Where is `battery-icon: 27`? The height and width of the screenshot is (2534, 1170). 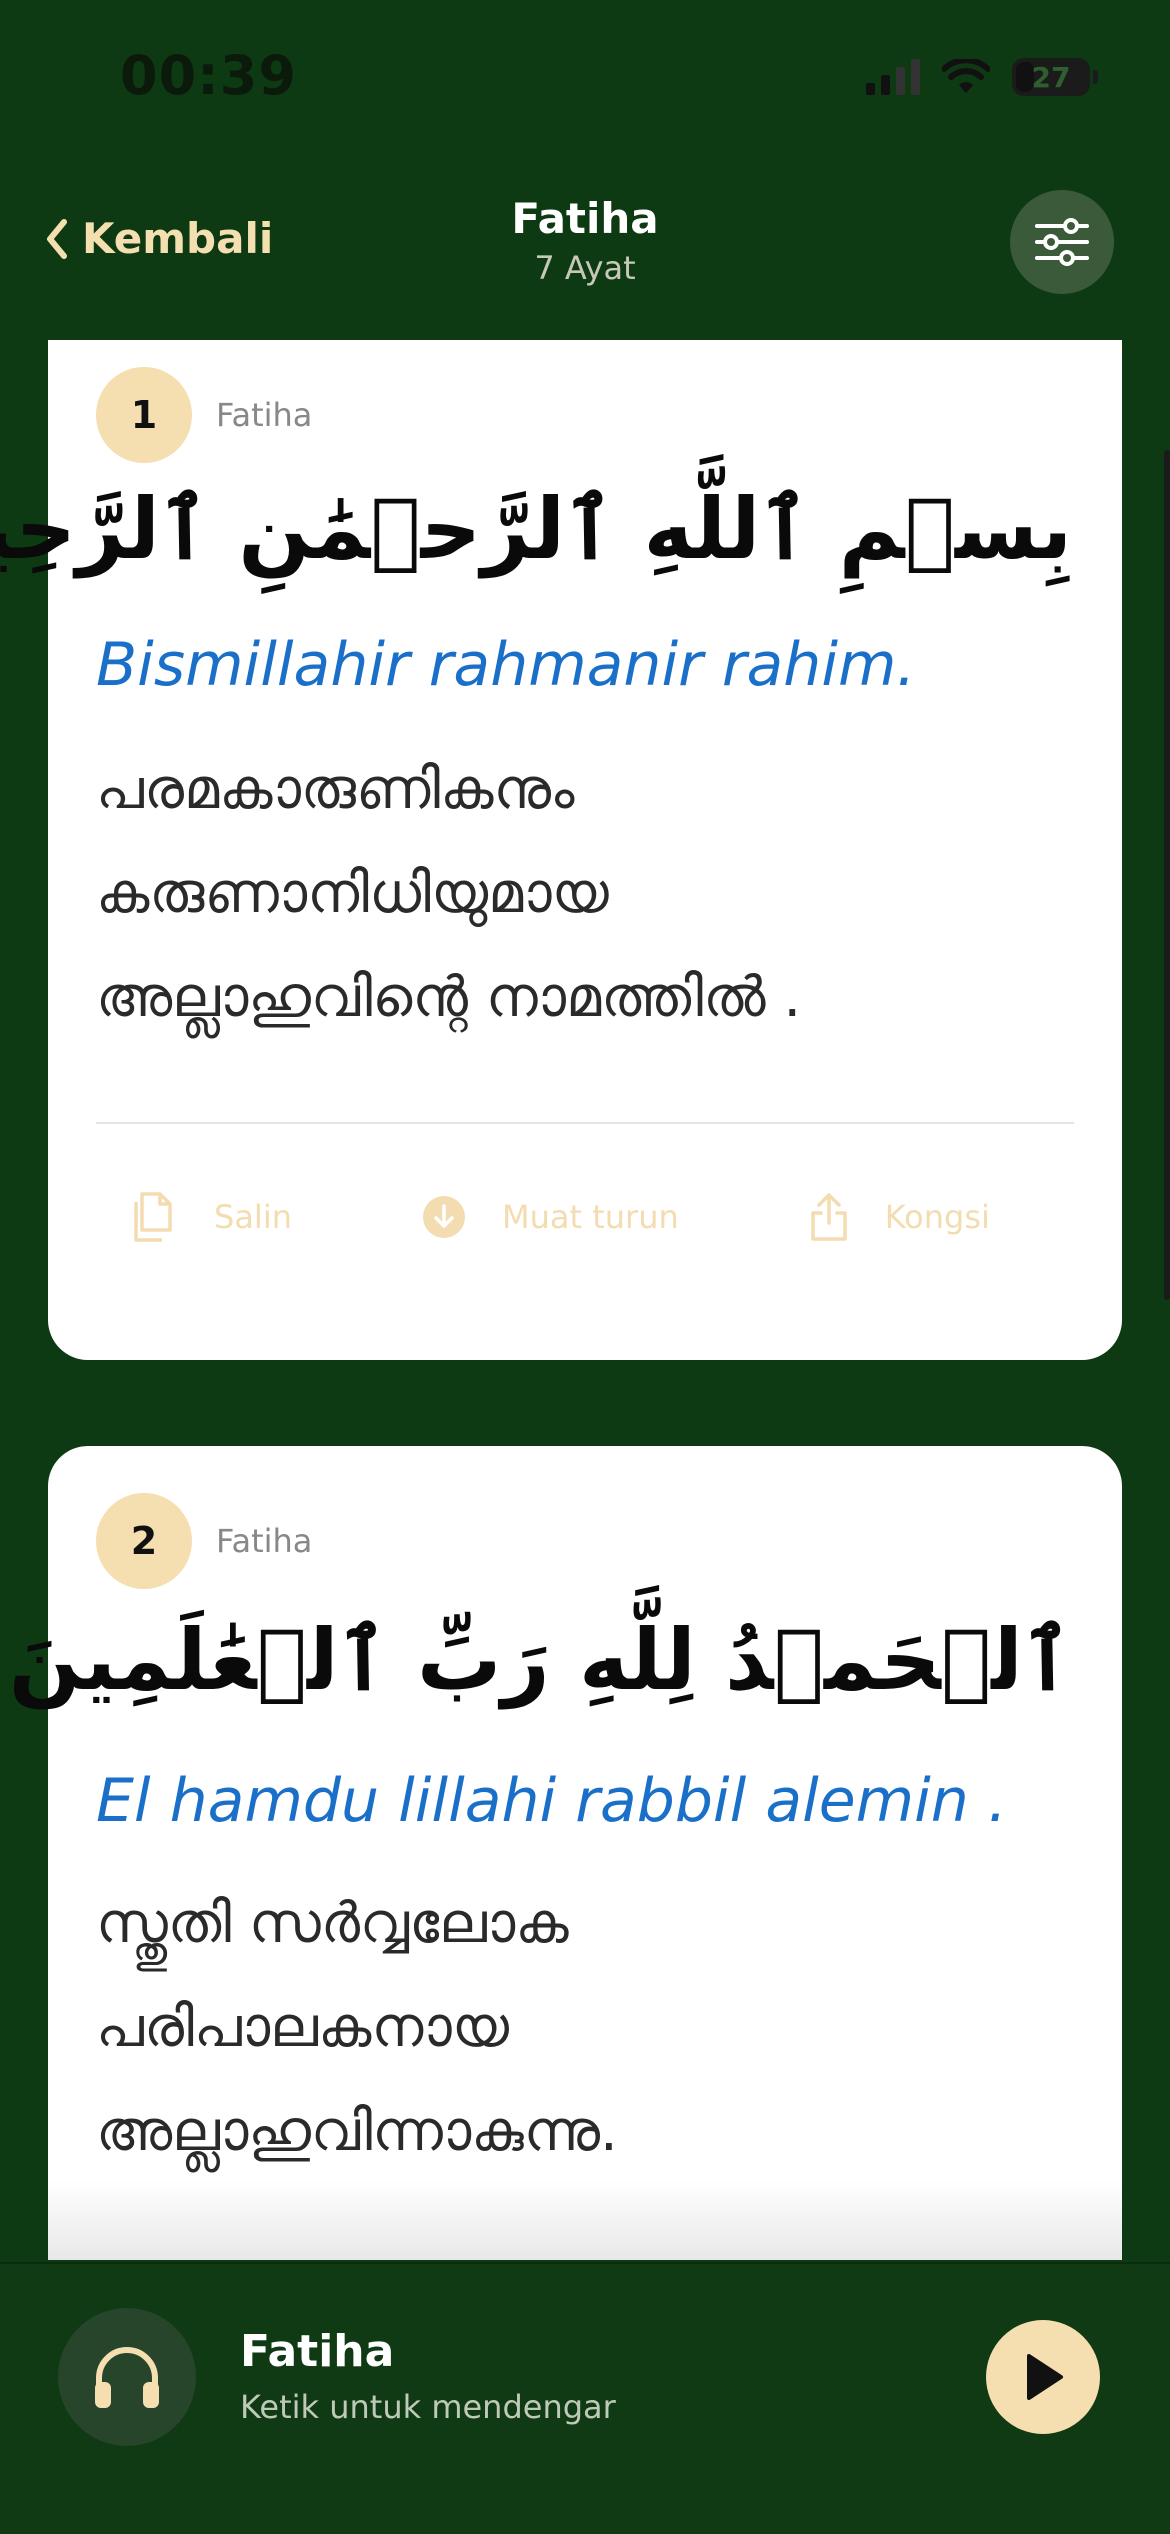
battery-icon: 27 is located at coordinates (1055, 77).